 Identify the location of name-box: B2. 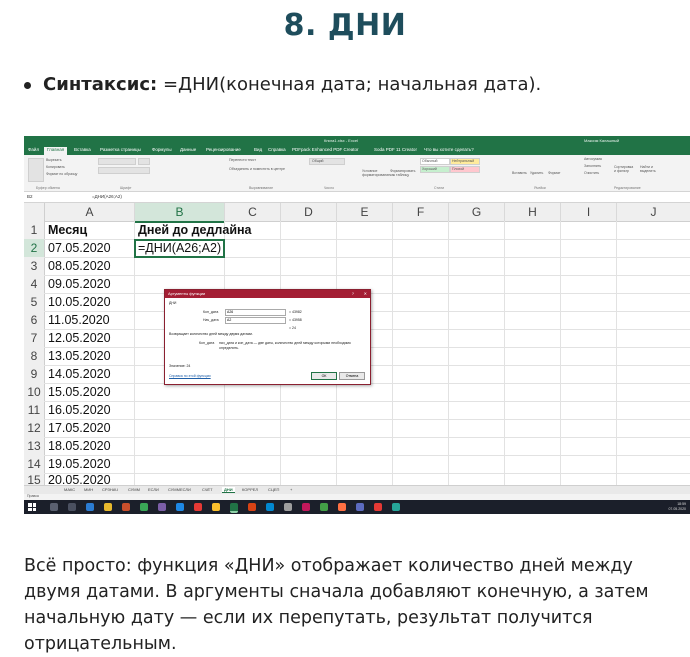
(30, 196).